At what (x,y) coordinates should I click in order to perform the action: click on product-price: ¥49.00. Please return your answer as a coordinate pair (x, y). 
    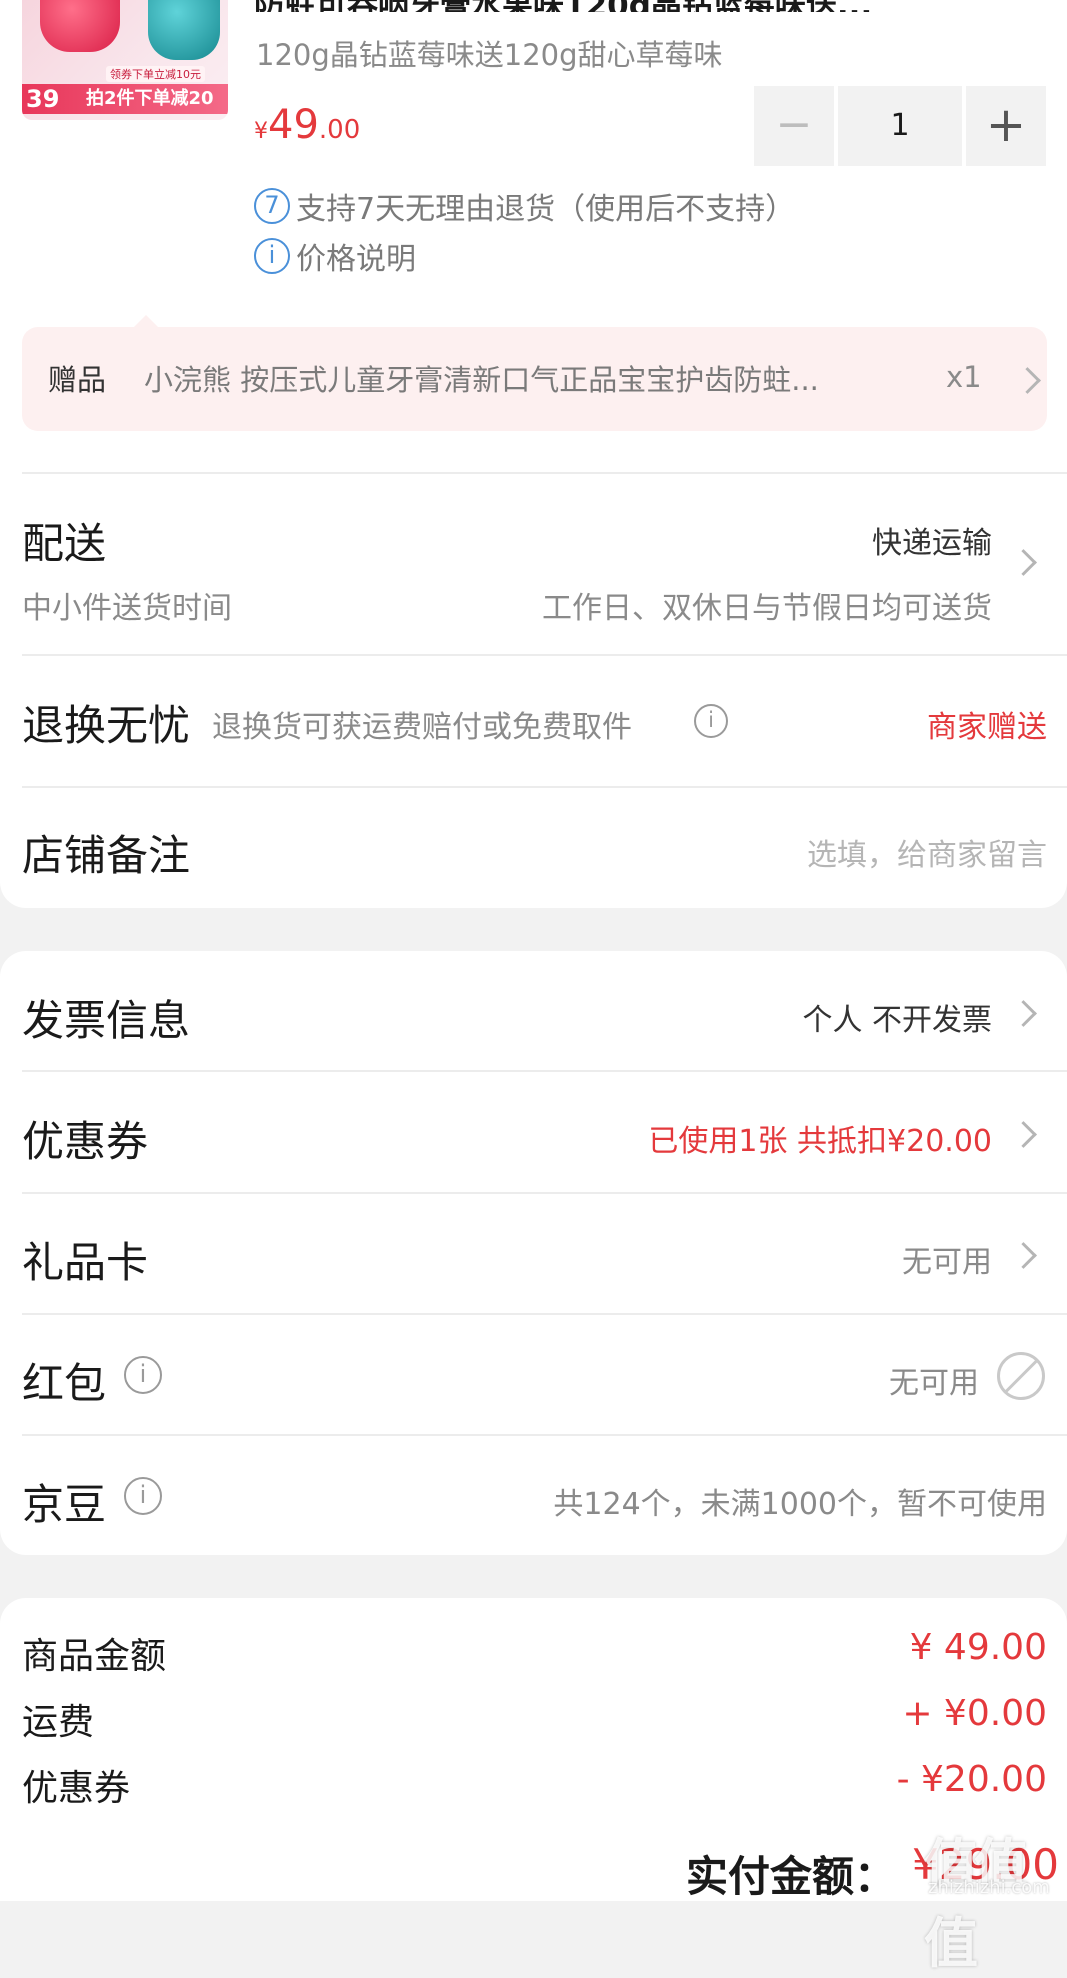
    Looking at the image, I should click on (307, 125).